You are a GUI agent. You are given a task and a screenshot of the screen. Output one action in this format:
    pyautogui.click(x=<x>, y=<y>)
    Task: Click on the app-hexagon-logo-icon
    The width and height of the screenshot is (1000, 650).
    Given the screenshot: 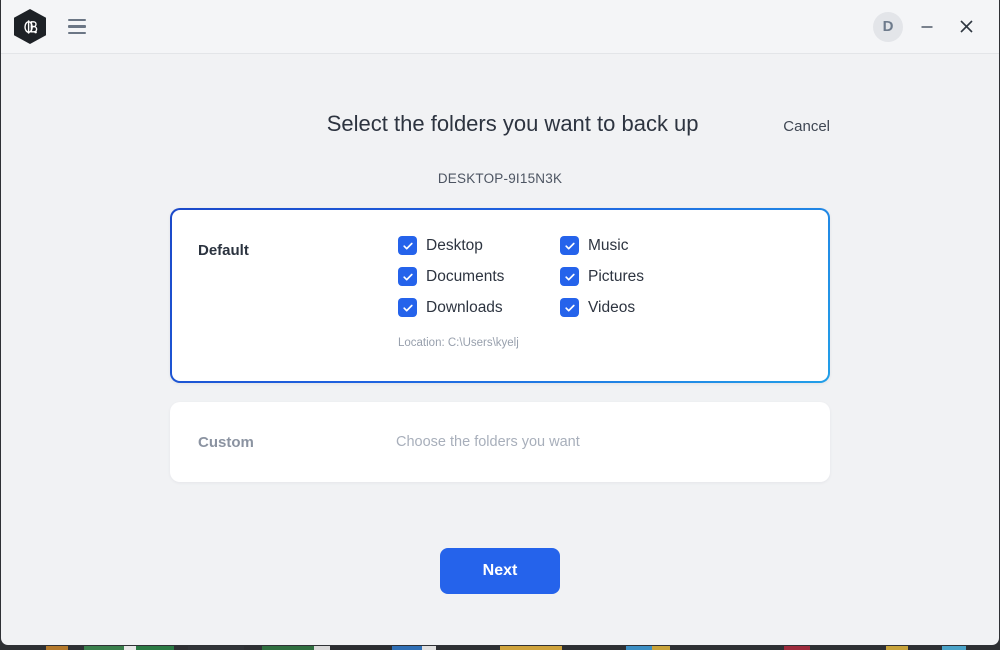 What is the action you would take?
    pyautogui.click(x=30, y=26)
    